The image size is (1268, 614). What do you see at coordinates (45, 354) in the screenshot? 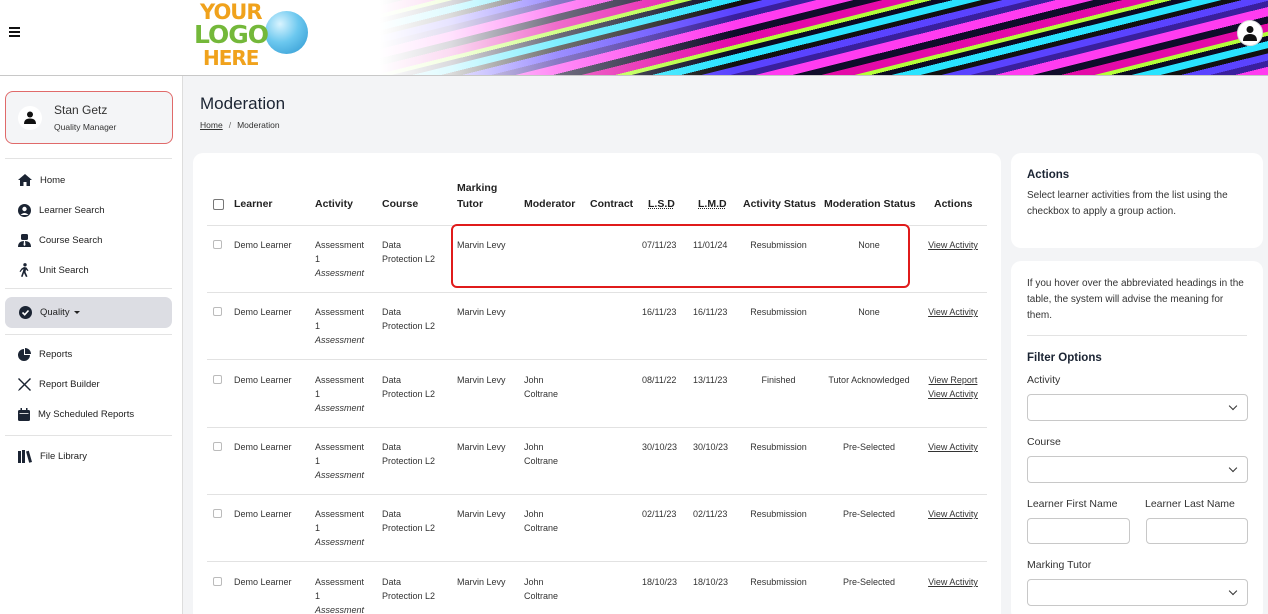
I see `sidebar-item-reports: Reports` at bounding box center [45, 354].